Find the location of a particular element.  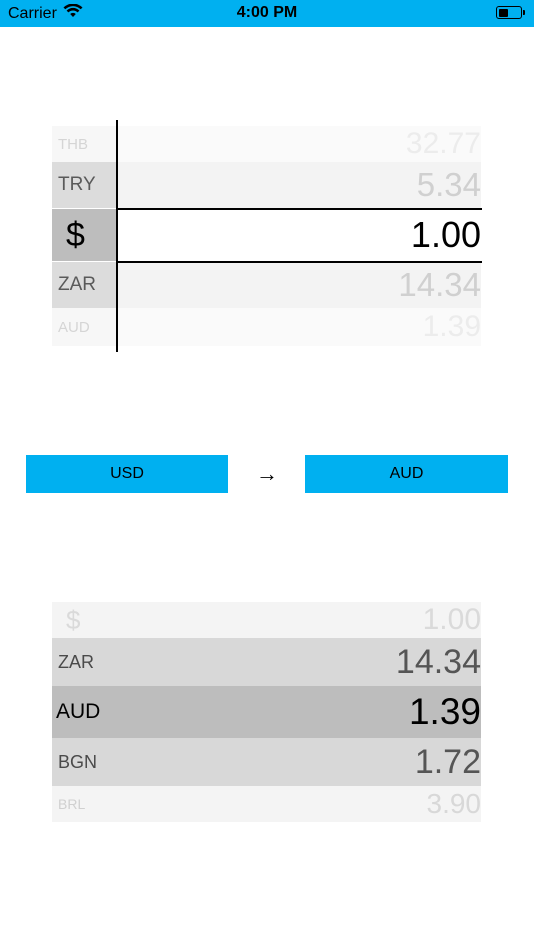

currency-value: 1.72 is located at coordinates (447, 761).